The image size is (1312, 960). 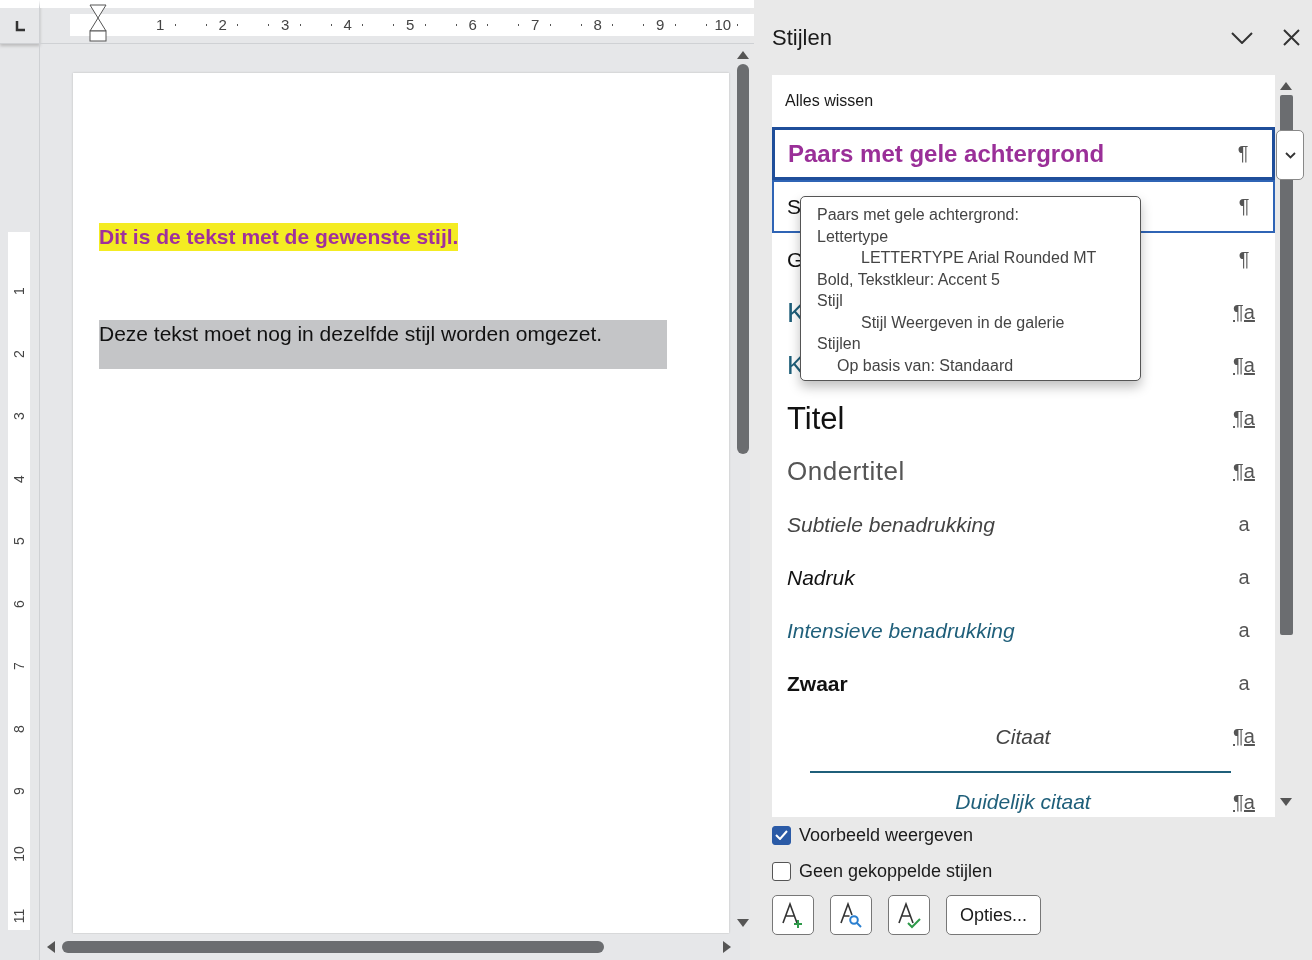 I want to click on manage-styles-icon, so click(x=909, y=915).